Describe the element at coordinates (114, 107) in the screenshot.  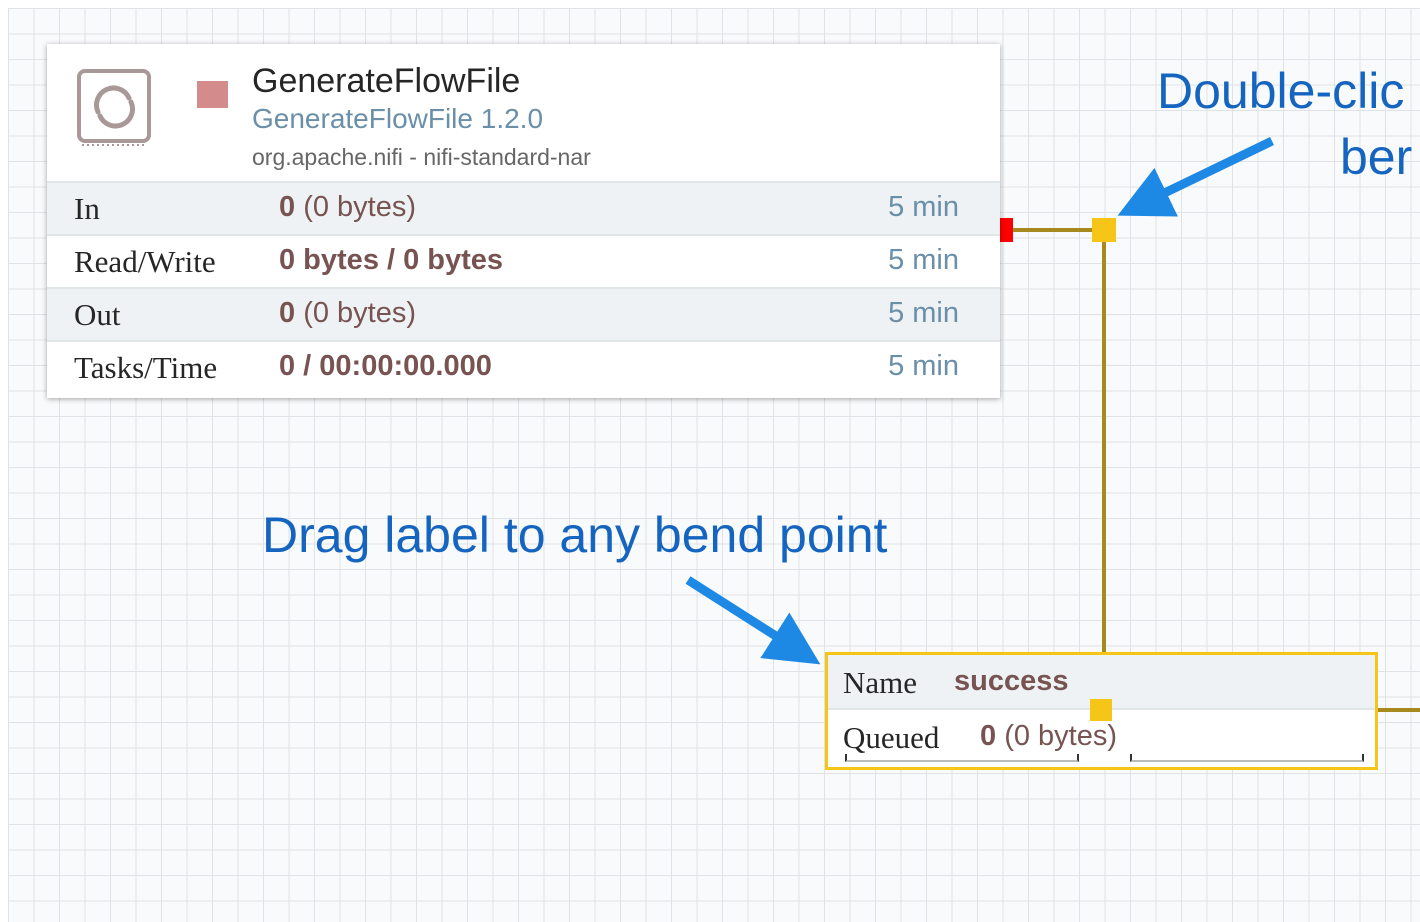
I see `processor-icon` at that location.